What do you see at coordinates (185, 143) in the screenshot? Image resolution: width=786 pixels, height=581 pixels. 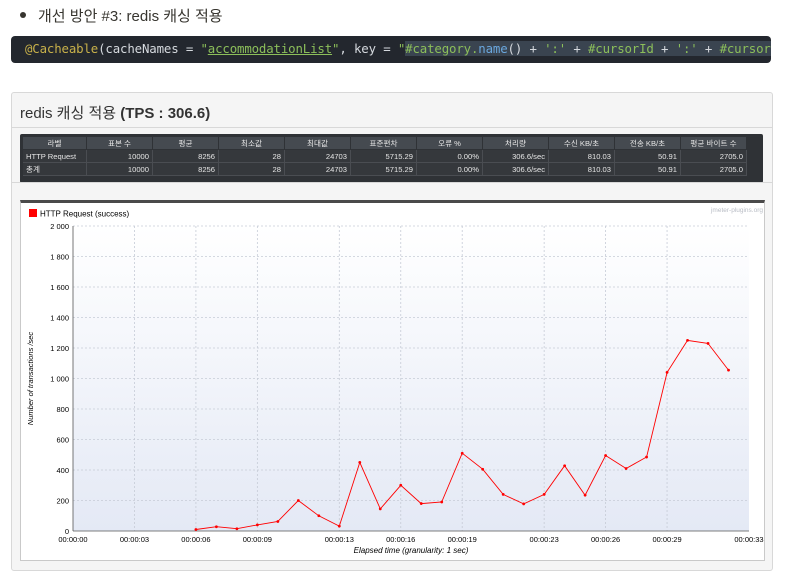 I see `table-header-cell: 평균` at bounding box center [185, 143].